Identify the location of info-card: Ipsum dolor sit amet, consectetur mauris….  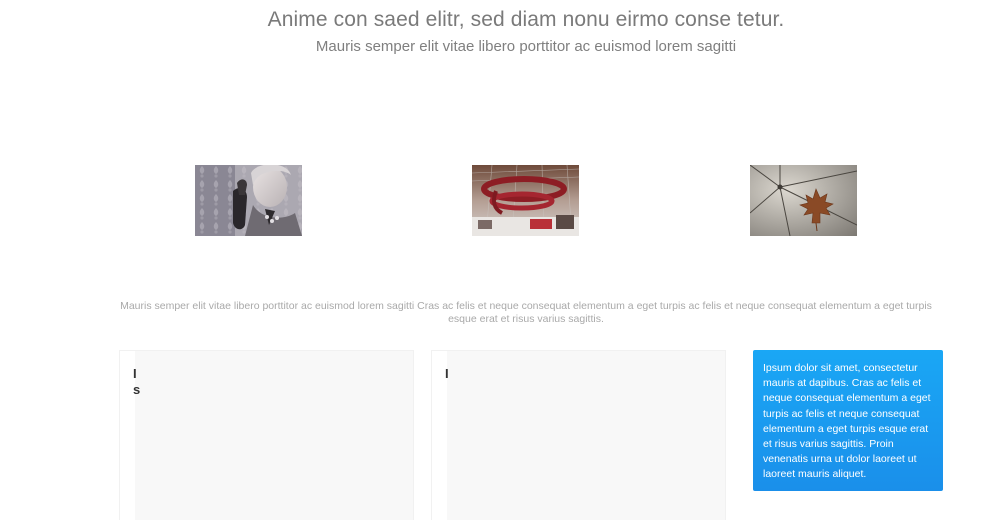
(848, 420).